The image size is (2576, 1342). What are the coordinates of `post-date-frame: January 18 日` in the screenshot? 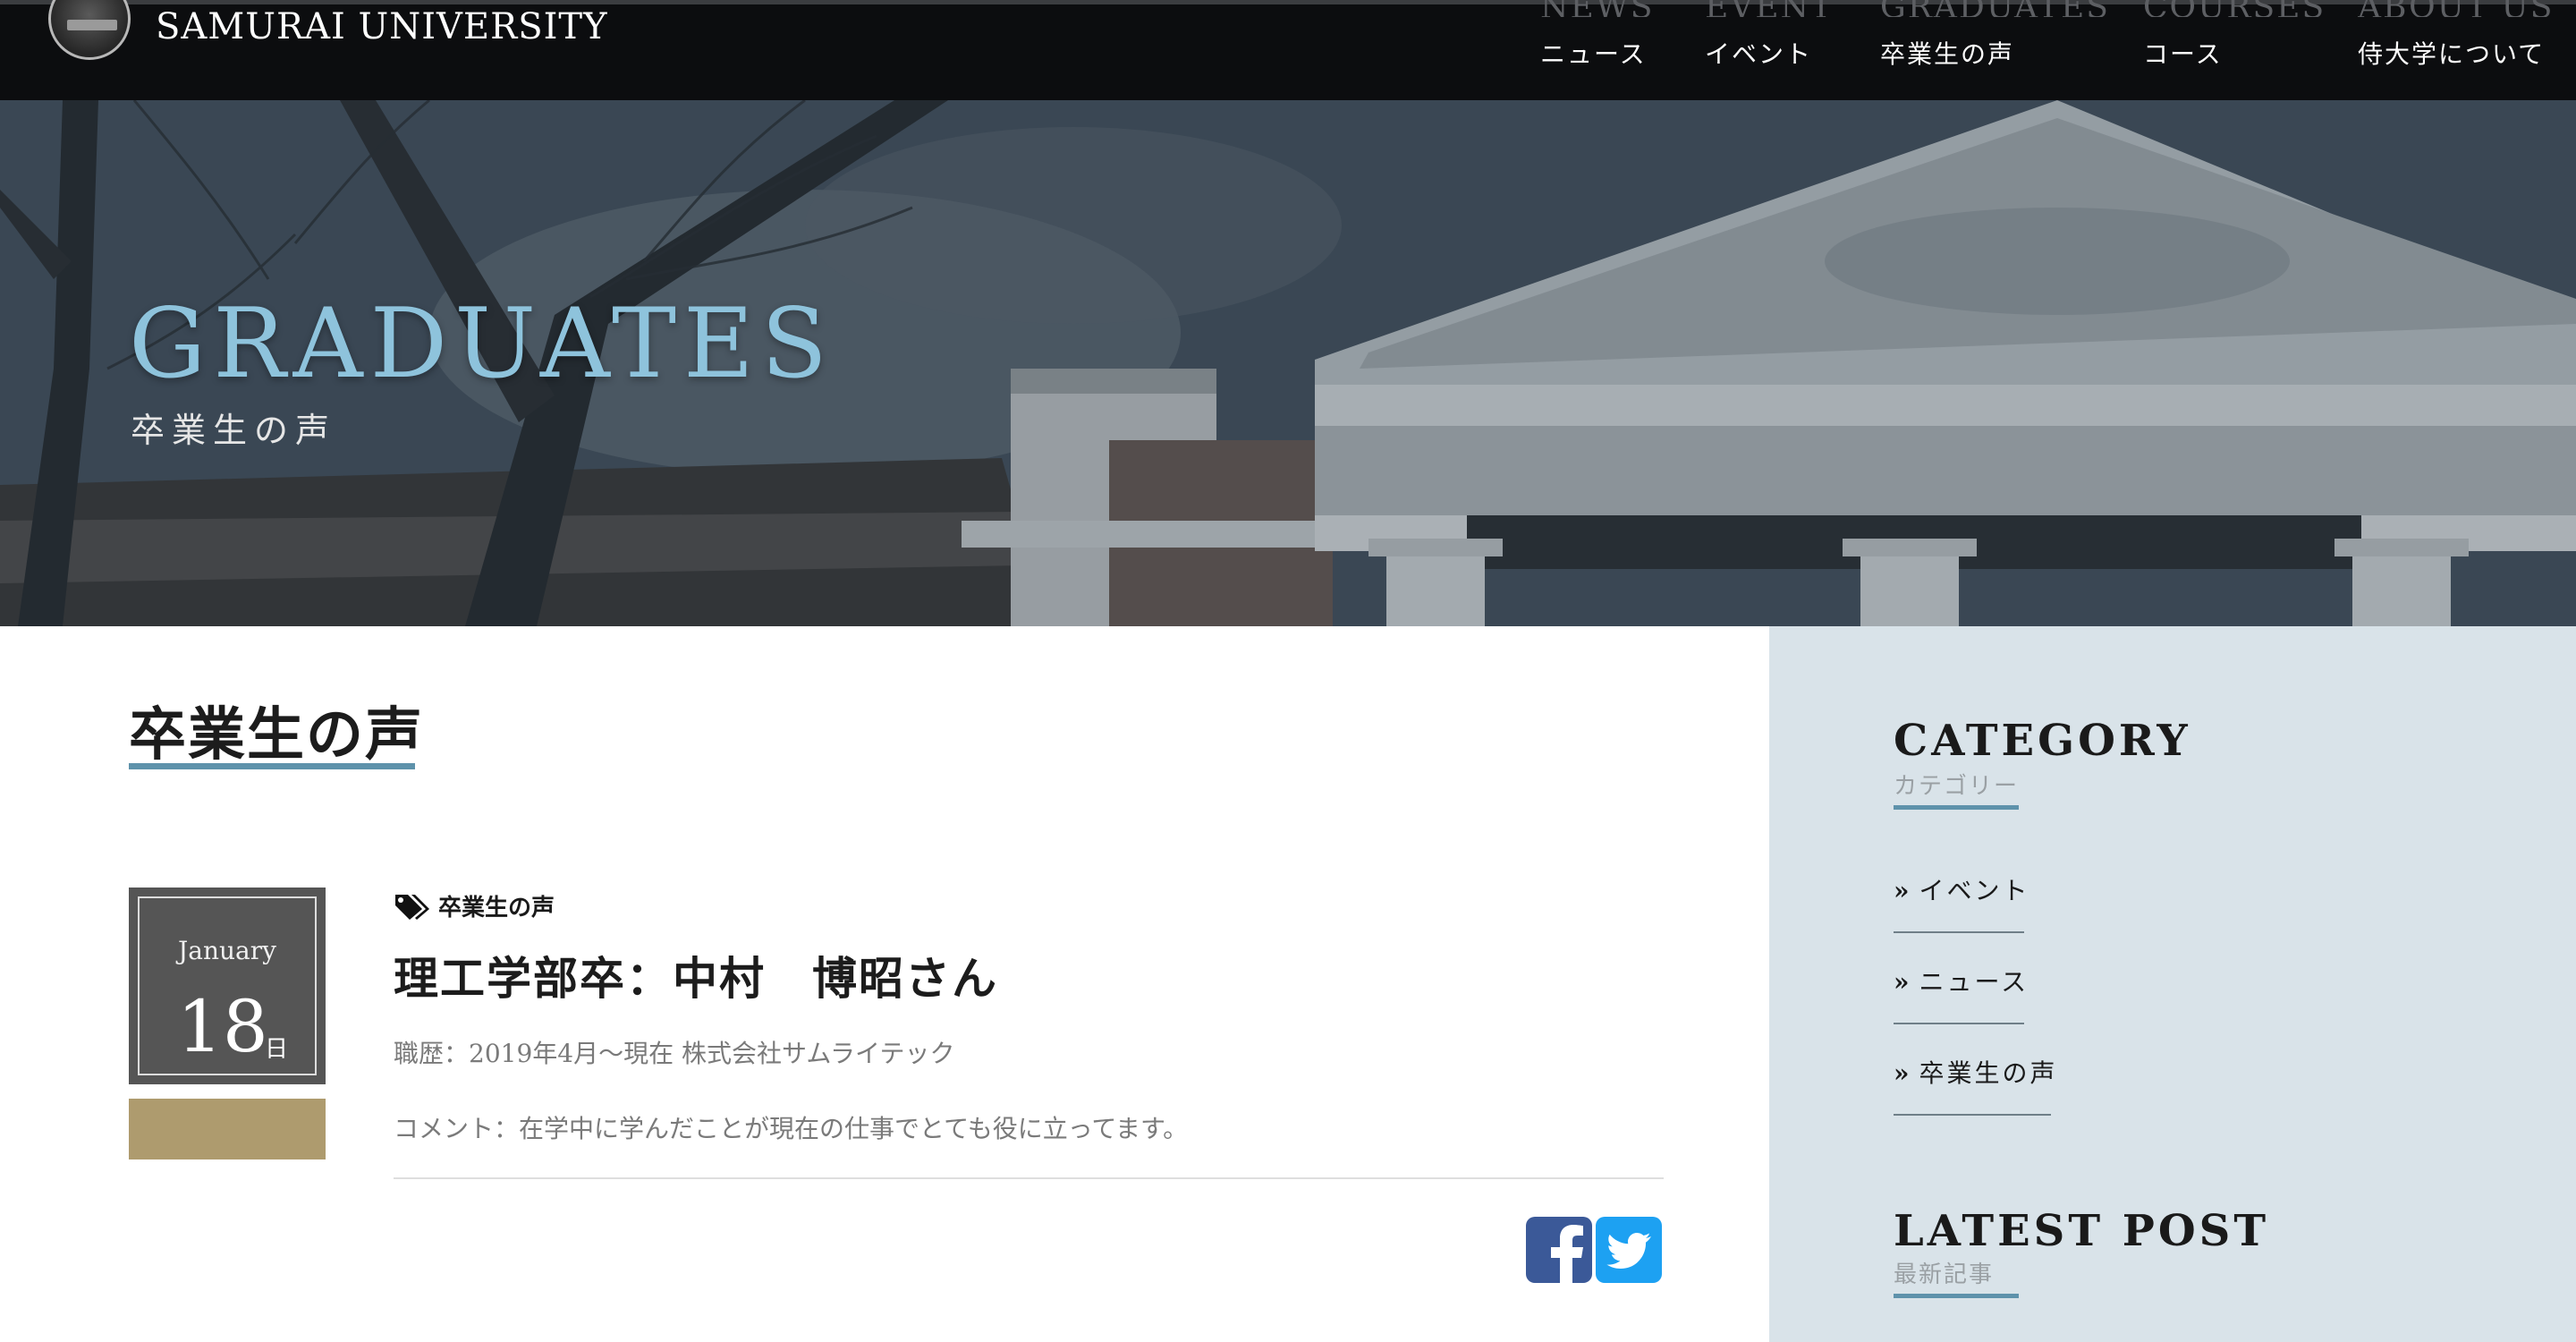 It's located at (227, 986).